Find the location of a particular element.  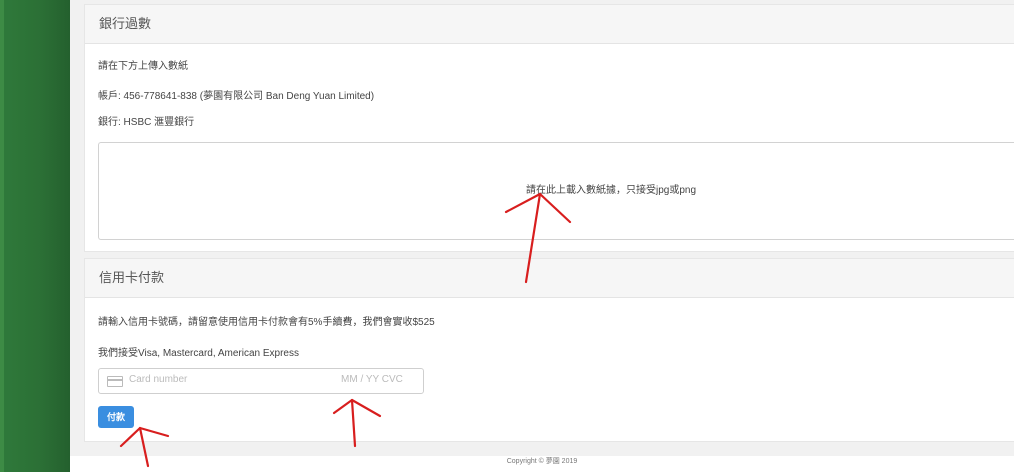

arrow-upload-hint is located at coordinates (538, 238).